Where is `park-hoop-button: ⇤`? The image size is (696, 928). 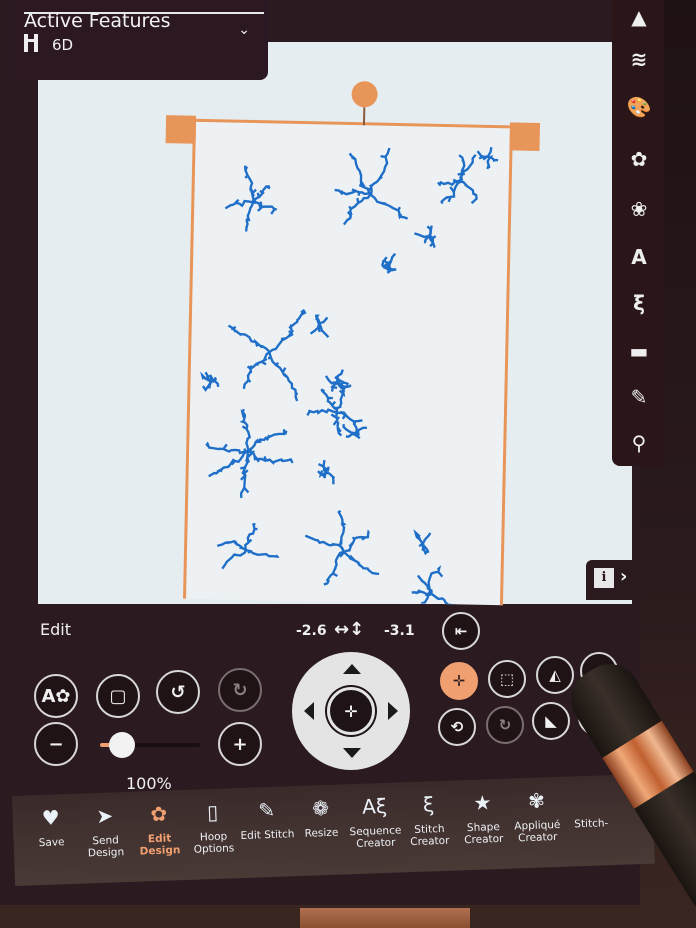
park-hoop-button: ⇤ is located at coordinates (461, 631).